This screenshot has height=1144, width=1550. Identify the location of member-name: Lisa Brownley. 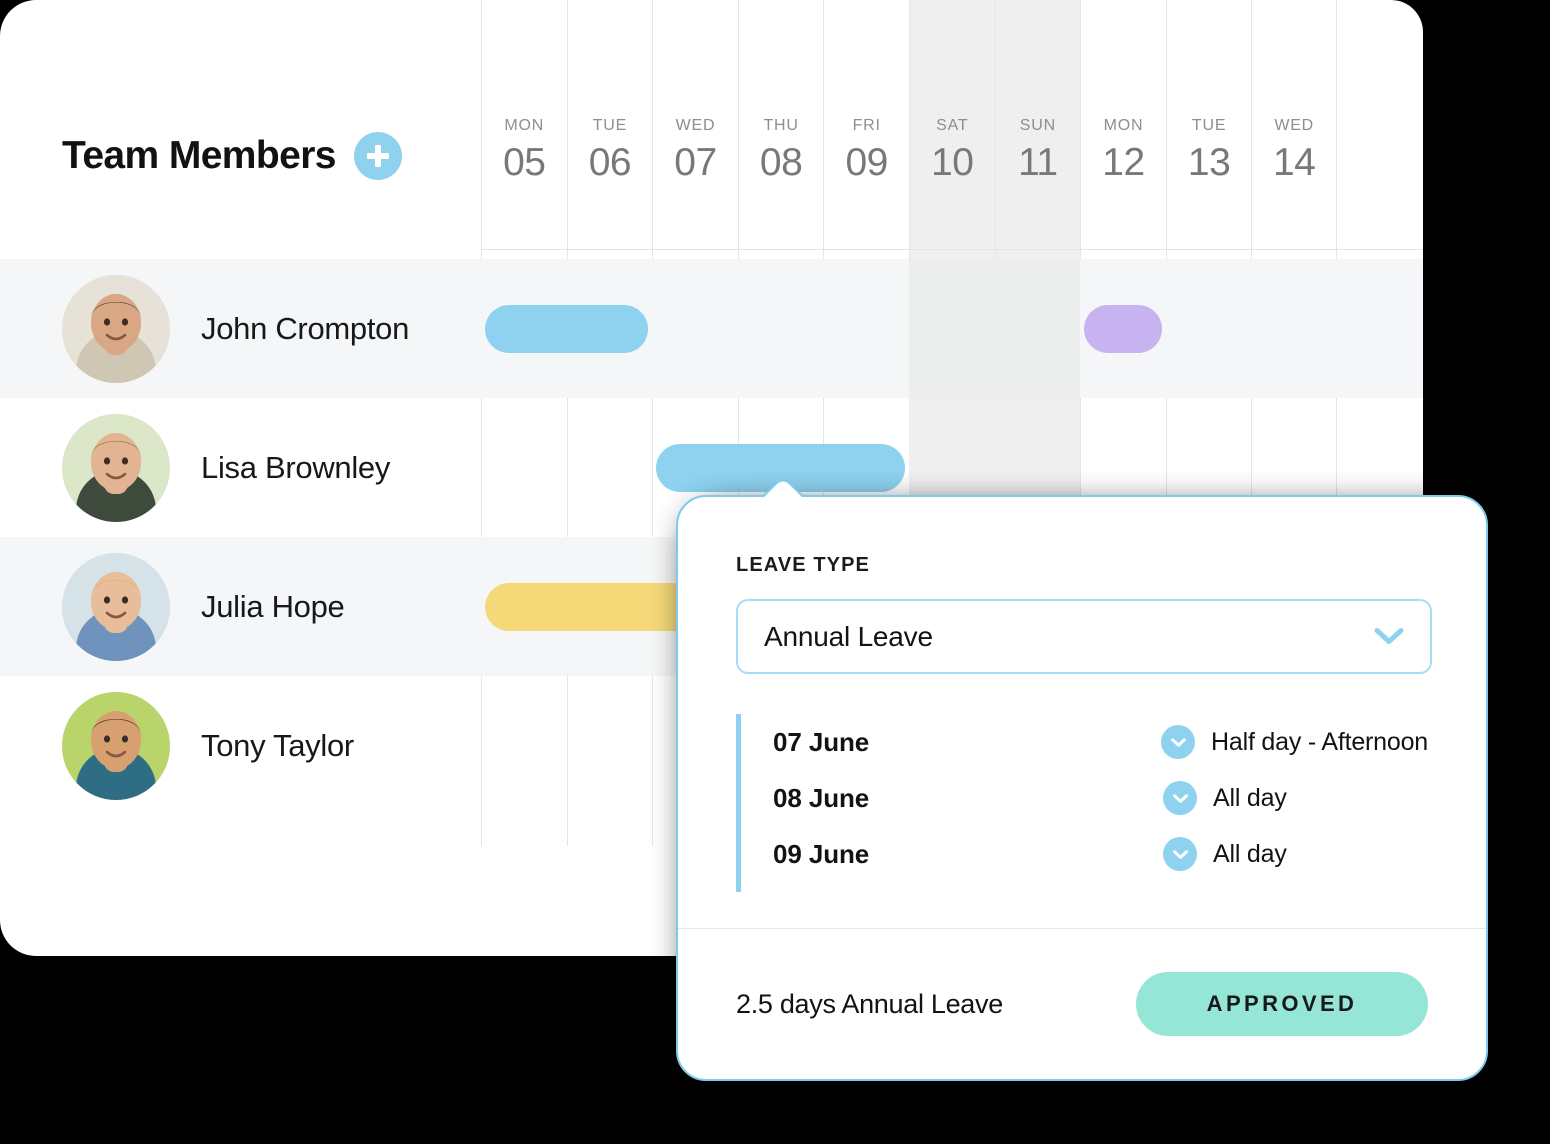
(296, 467).